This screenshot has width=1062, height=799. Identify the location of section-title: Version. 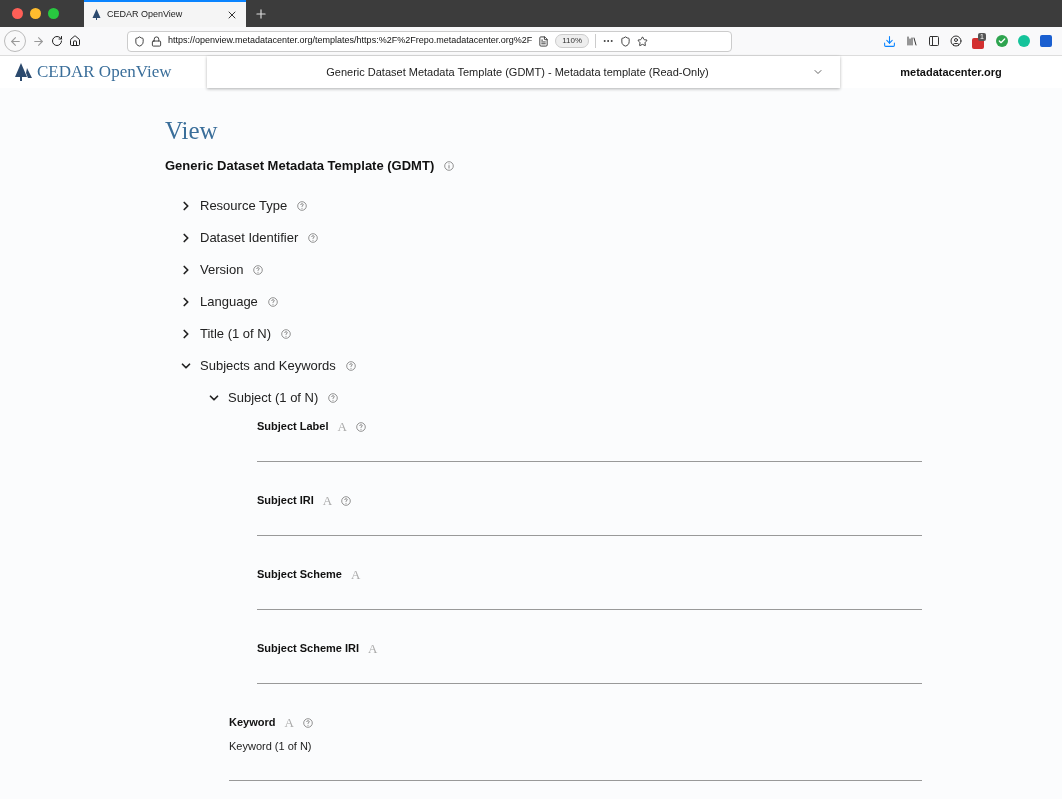
(222, 269).